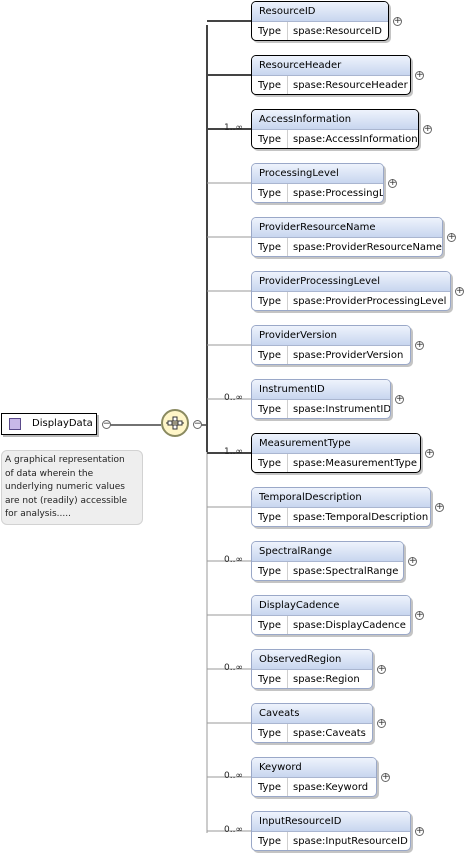 The width and height of the screenshot is (469, 856). I want to click on element-name: InputResourceID, so click(331, 822).